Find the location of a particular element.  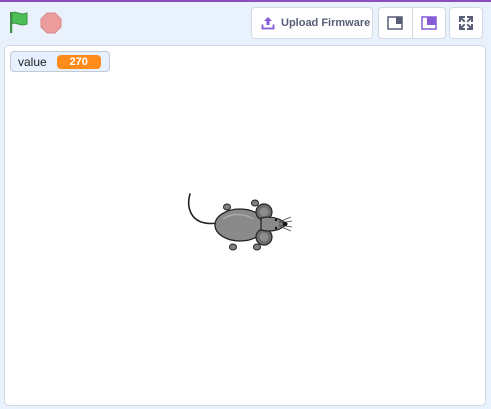

upload-firmware-button: Upload Firmware is located at coordinates (312, 23).